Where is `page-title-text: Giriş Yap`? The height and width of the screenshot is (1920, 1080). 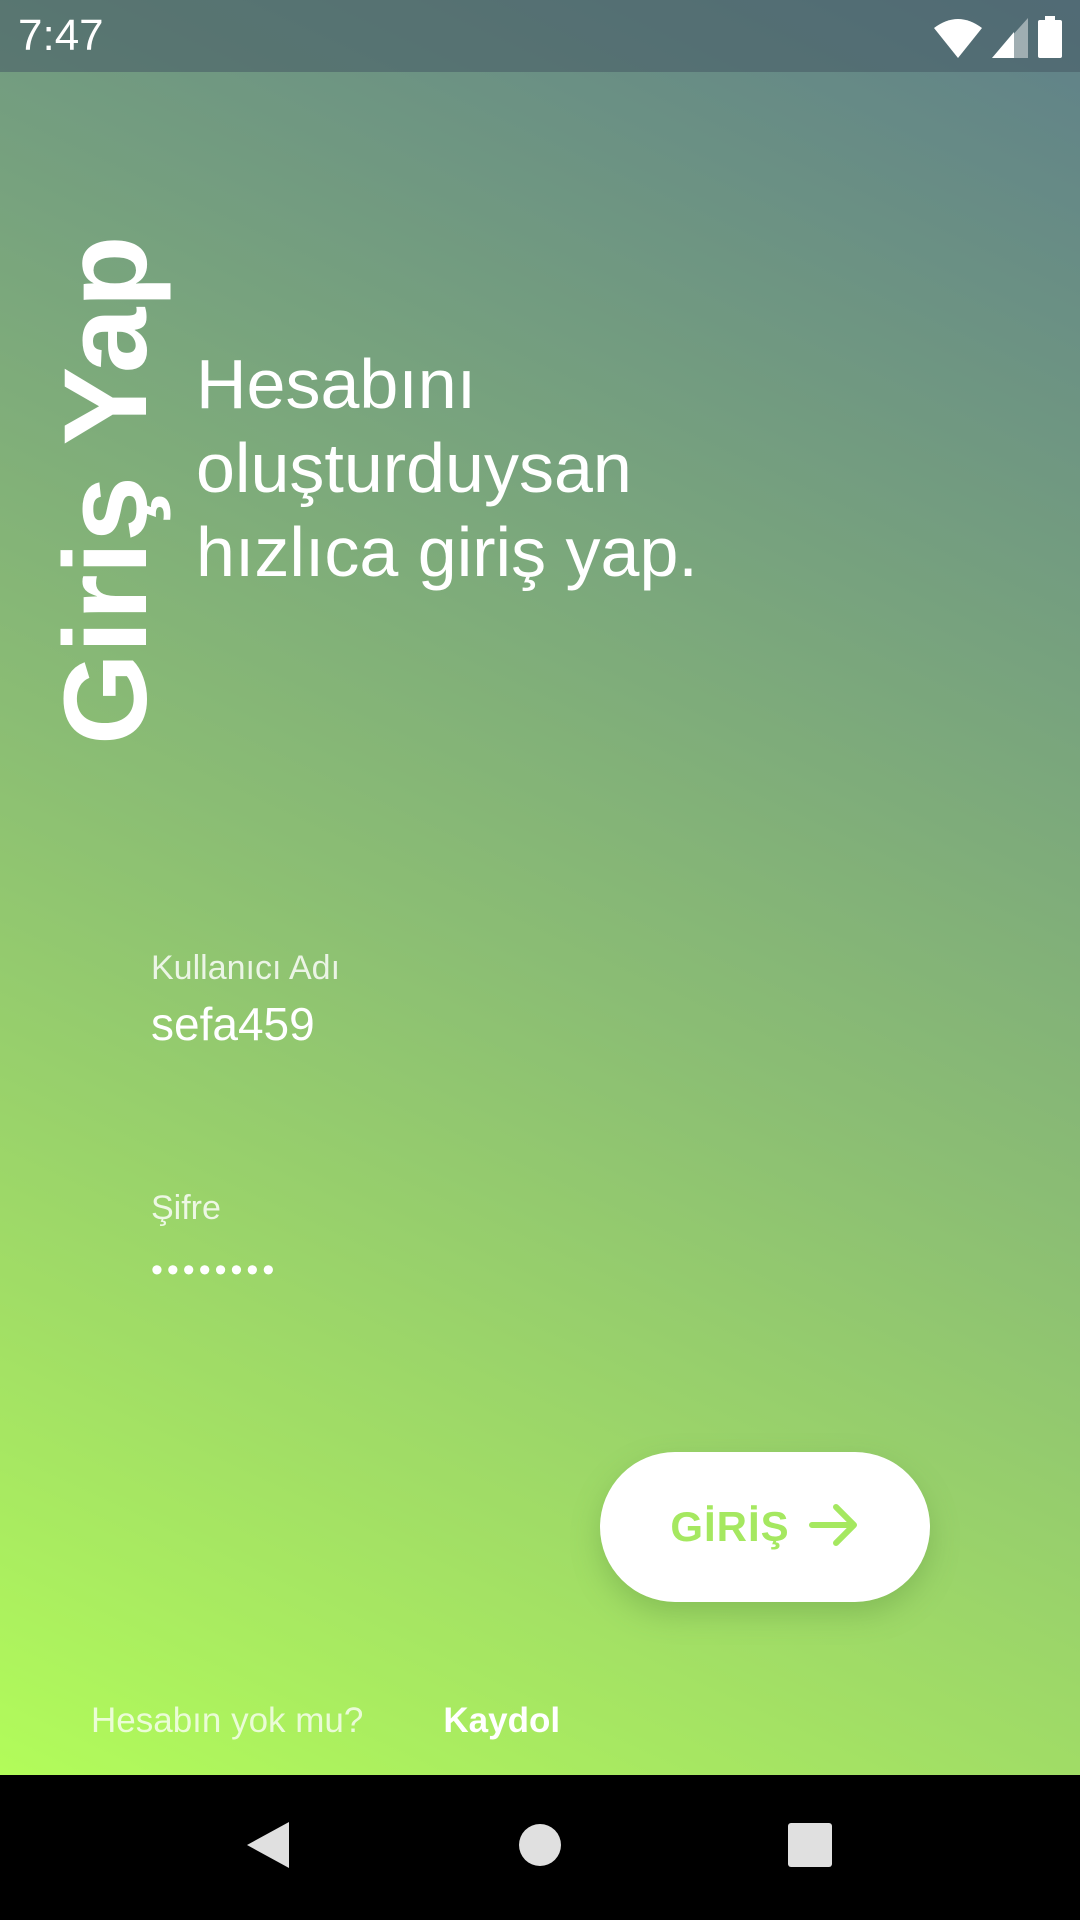 page-title-text: Giriş Yap is located at coordinates (106, 490).